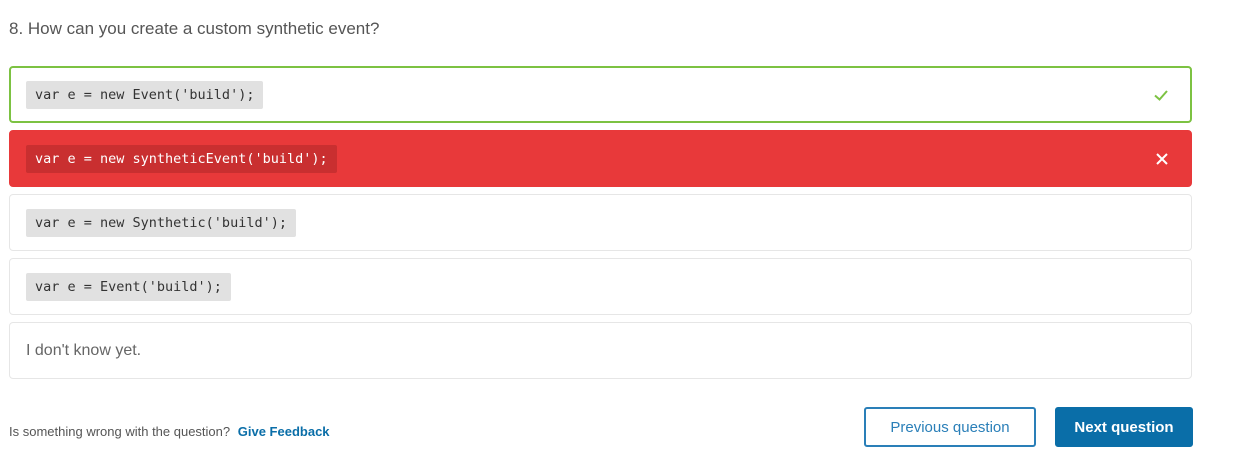 The width and height of the screenshot is (1237, 462). I want to click on answer-option-3: var e = new Synthetic('build');, so click(600, 222).